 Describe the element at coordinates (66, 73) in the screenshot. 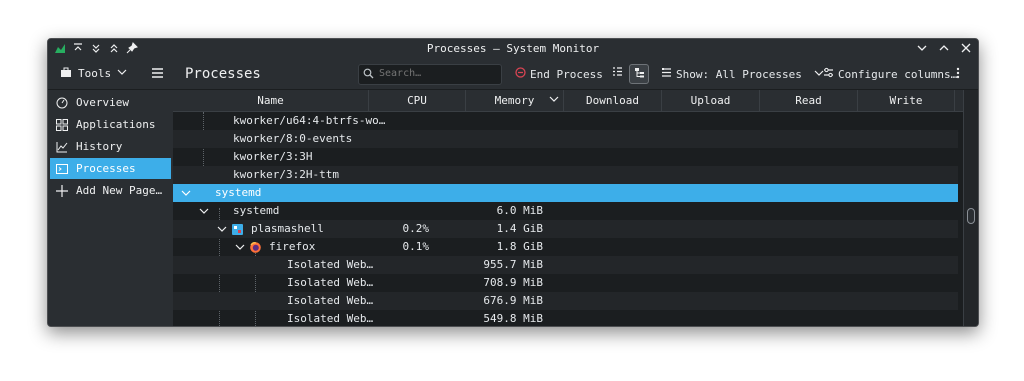

I see `toolbox-icon` at that location.